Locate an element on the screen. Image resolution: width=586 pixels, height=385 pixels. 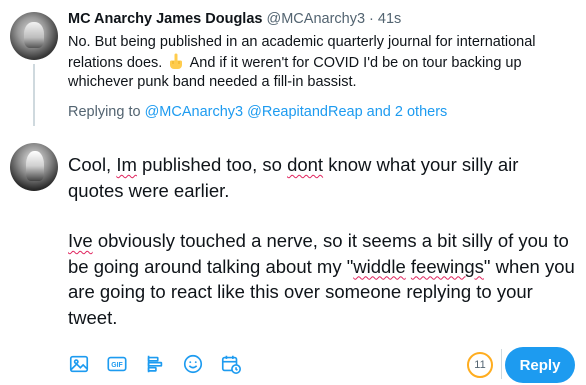
schedule-icon is located at coordinates (231, 364).